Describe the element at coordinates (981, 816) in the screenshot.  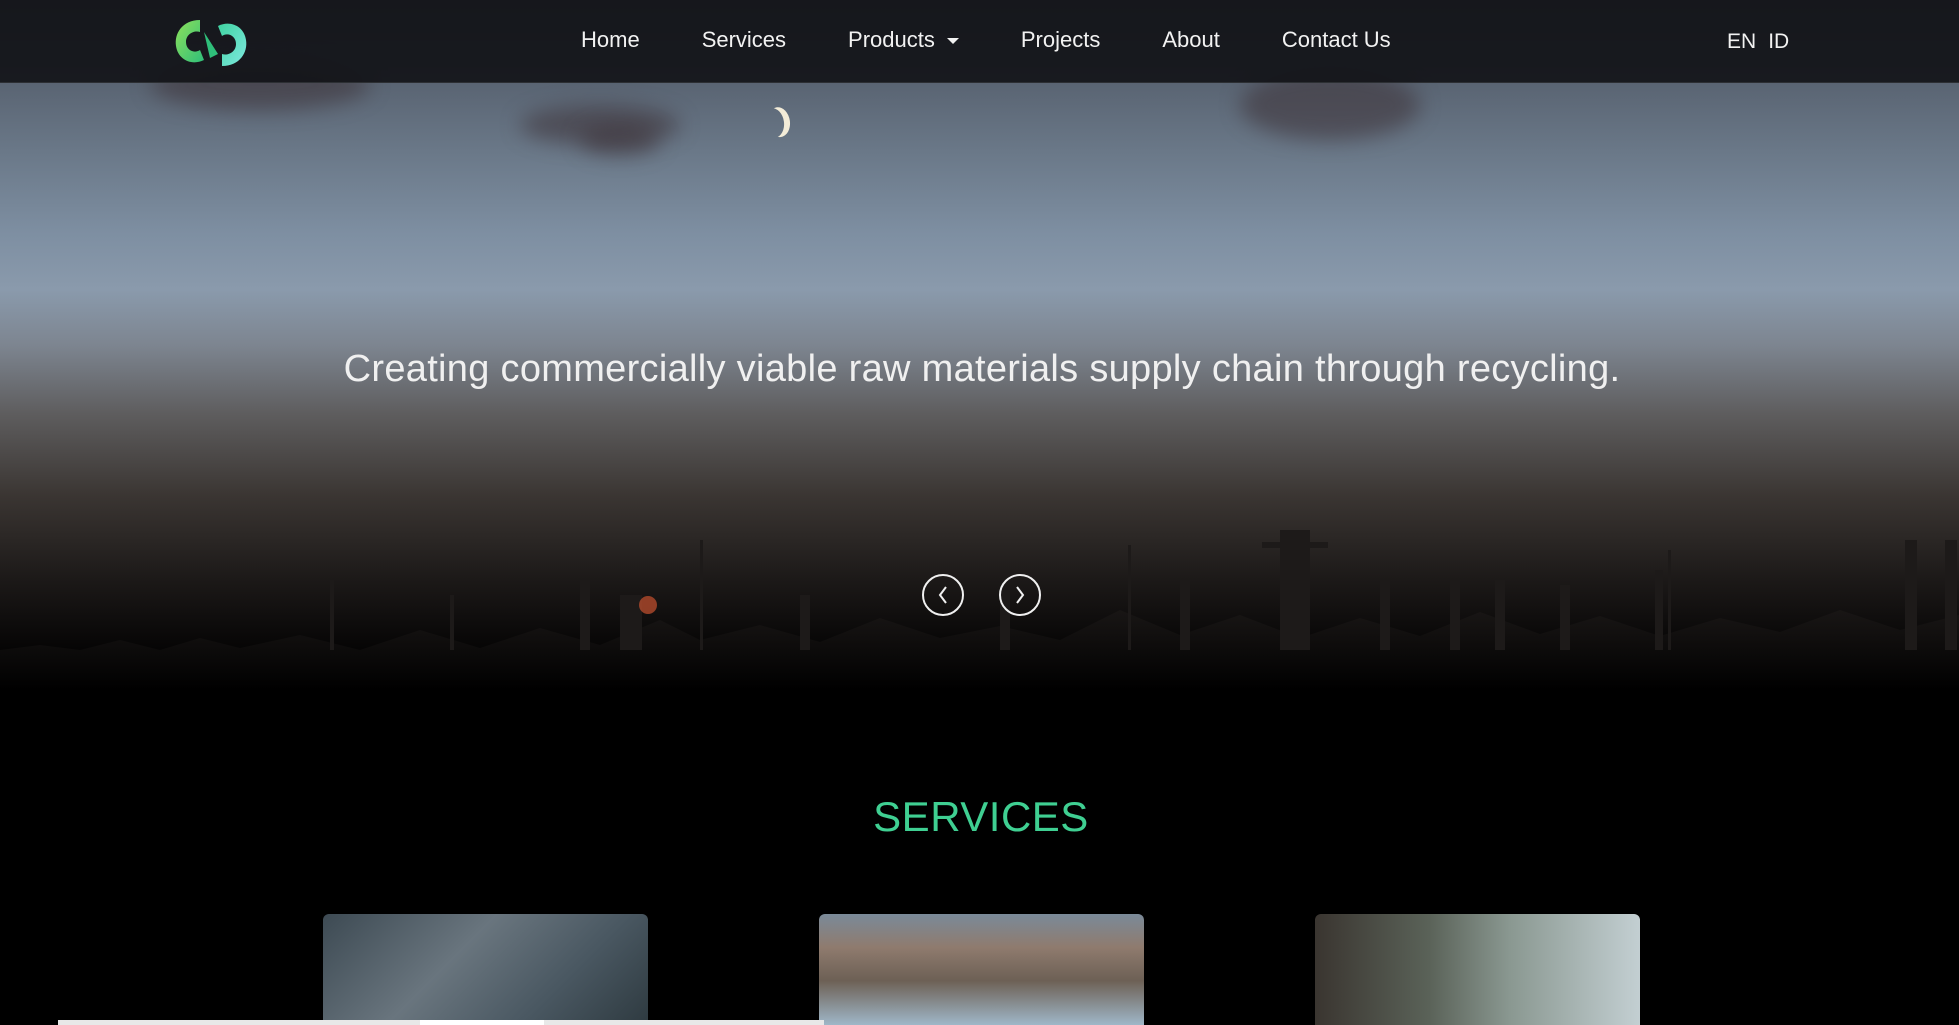
I see `services-heading: SERVICES` at that location.